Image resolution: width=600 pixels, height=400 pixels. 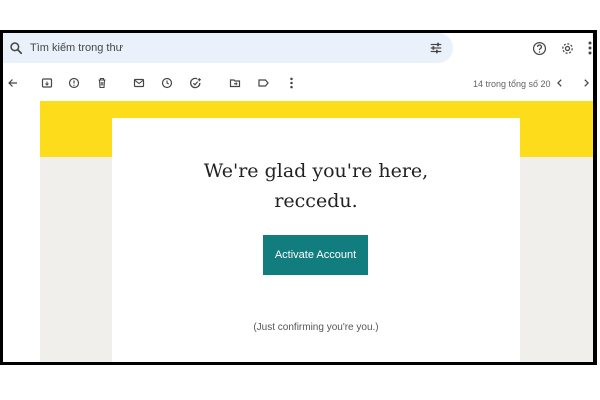 I want to click on delete-icon, so click(x=102, y=83).